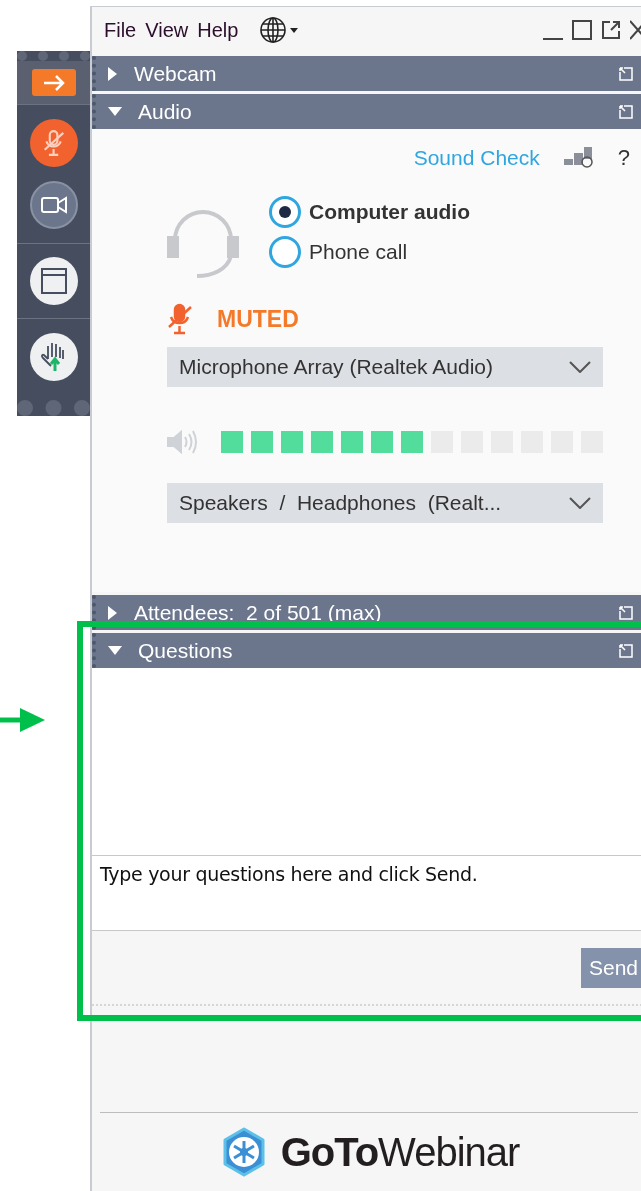 Image resolution: width=641 pixels, height=1191 pixels. Describe the element at coordinates (366, 650) in the screenshot. I see `section-header: Questions` at that location.